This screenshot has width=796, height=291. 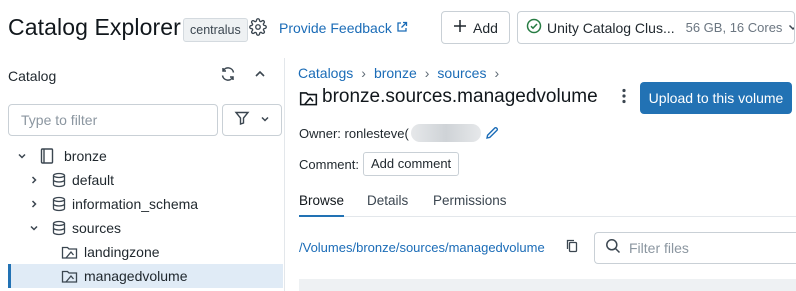 I want to click on add-button-label: Add, so click(x=485, y=27).